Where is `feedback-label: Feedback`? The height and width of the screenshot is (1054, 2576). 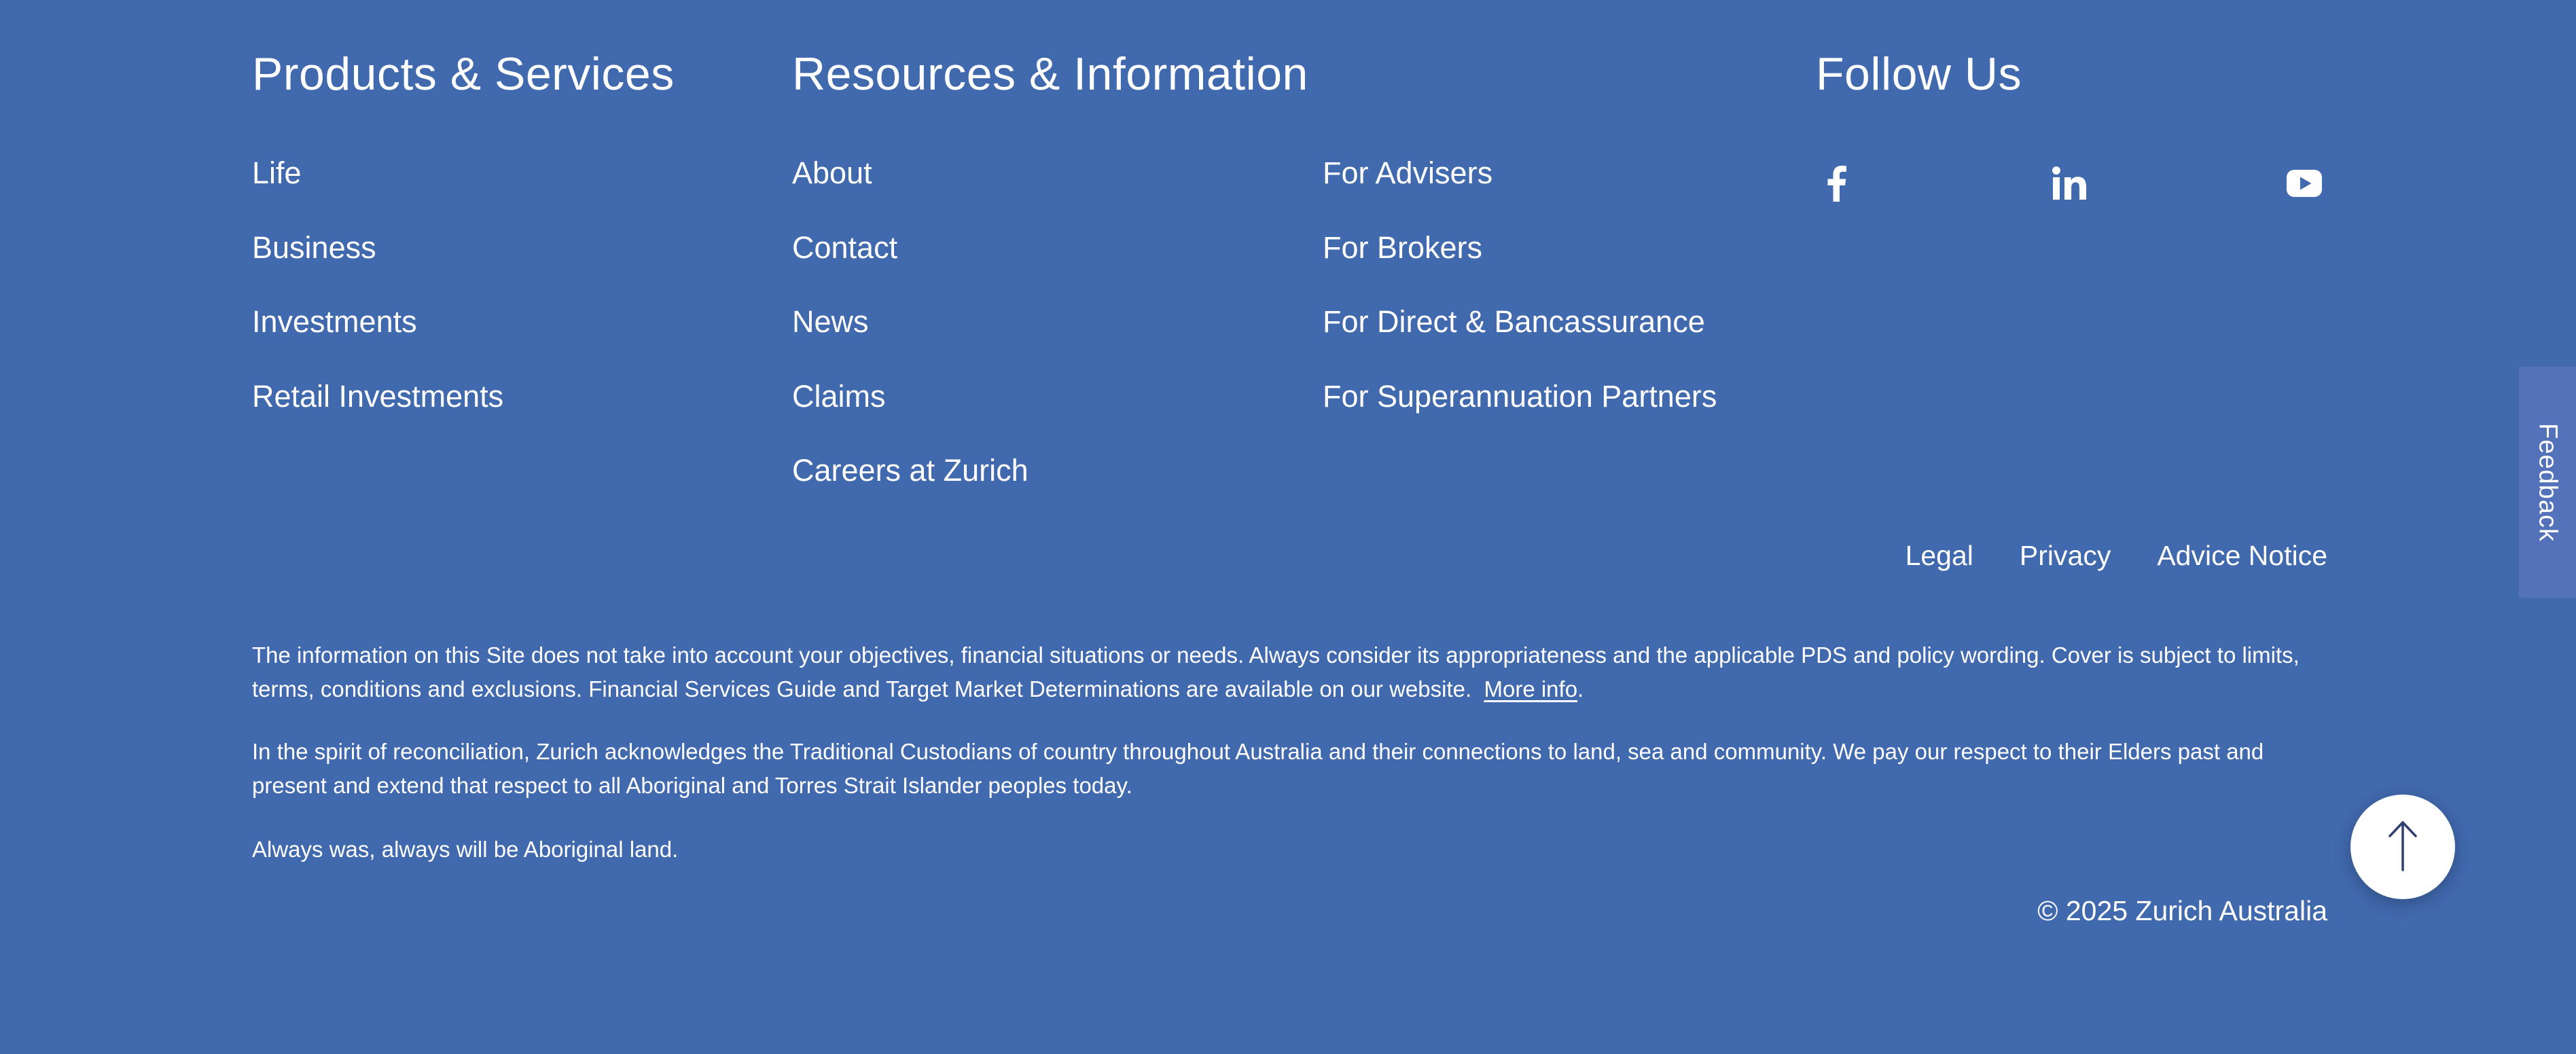
feedback-label: Feedback is located at coordinates (2547, 482).